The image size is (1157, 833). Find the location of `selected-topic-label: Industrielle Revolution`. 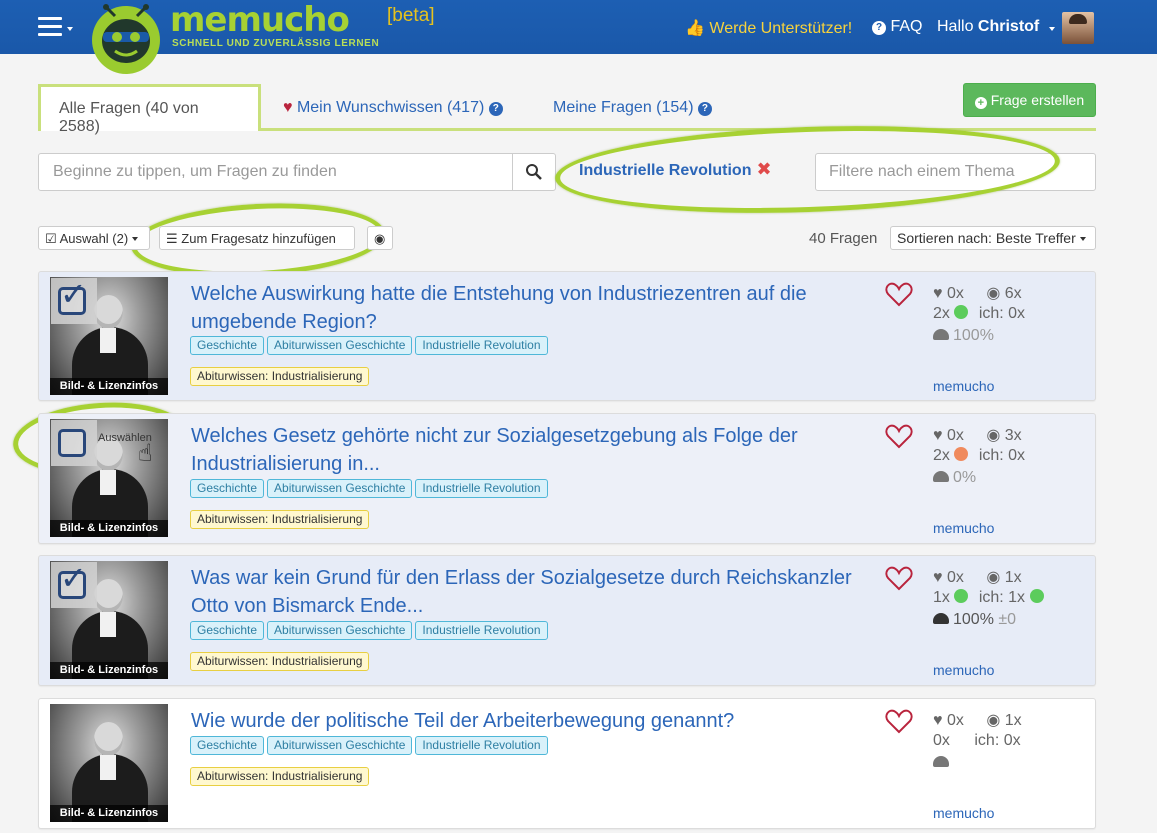

selected-topic-label: Industrielle Revolution is located at coordinates (665, 170).